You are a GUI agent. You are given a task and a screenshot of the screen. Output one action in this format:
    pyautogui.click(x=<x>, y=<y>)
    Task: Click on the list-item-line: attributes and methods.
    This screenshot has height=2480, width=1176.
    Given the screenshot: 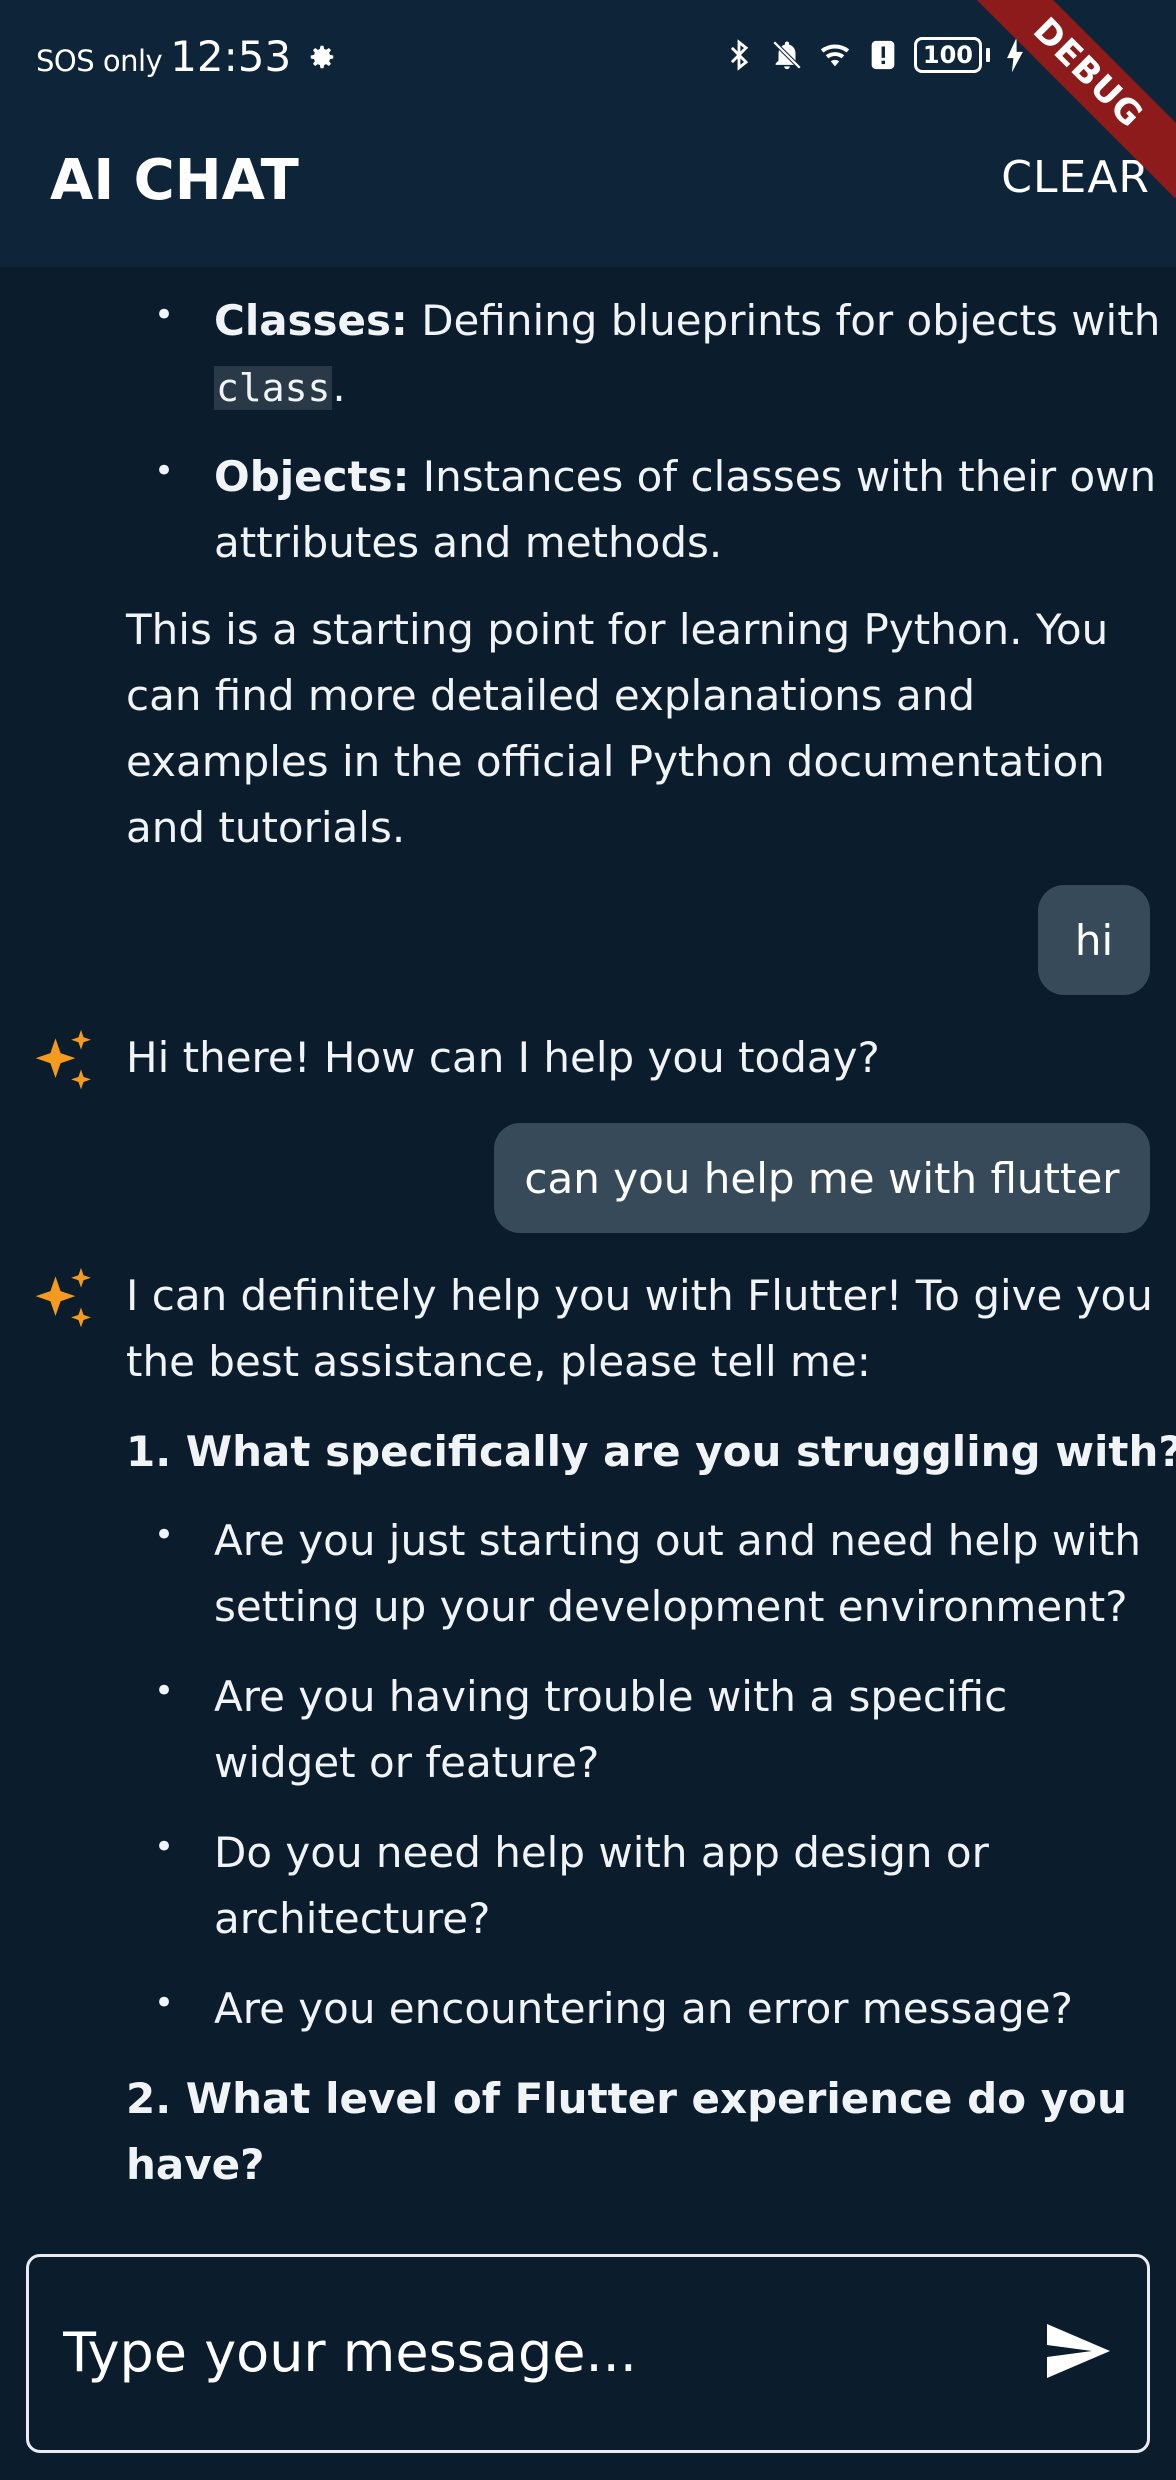 What is the action you would take?
    pyautogui.click(x=468, y=542)
    